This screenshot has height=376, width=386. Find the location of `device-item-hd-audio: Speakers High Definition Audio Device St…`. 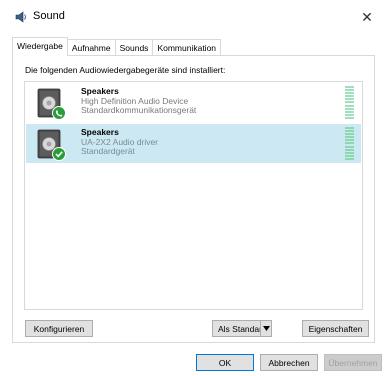

device-item-hd-audio: Speakers High Definition Audio Device St… is located at coordinates (193, 102).